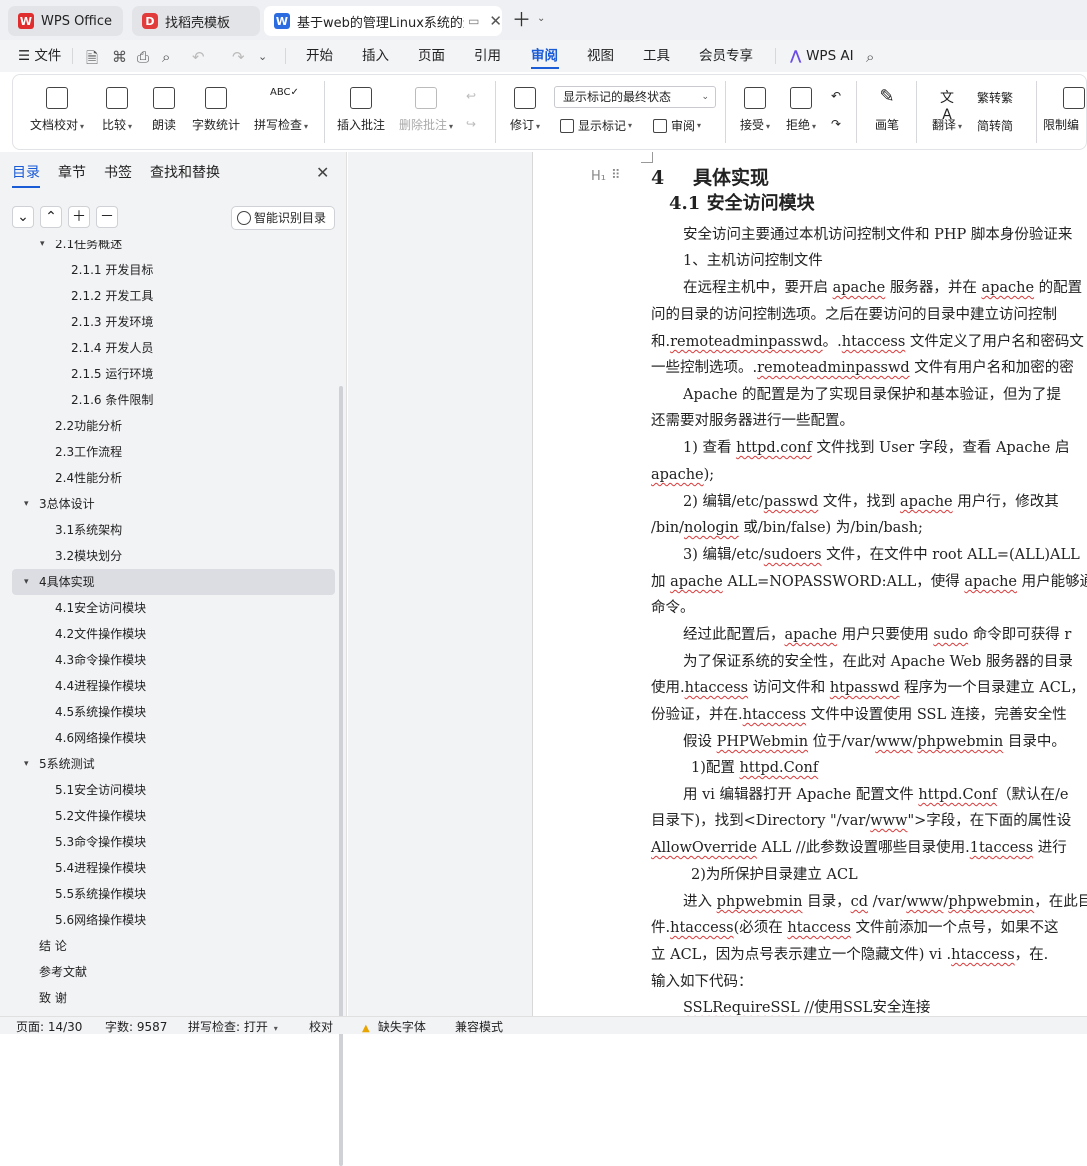 Image resolution: width=1087 pixels, height=1166 pixels. Describe the element at coordinates (168, 972) in the screenshot. I see `toc-item: 参考文献` at that location.